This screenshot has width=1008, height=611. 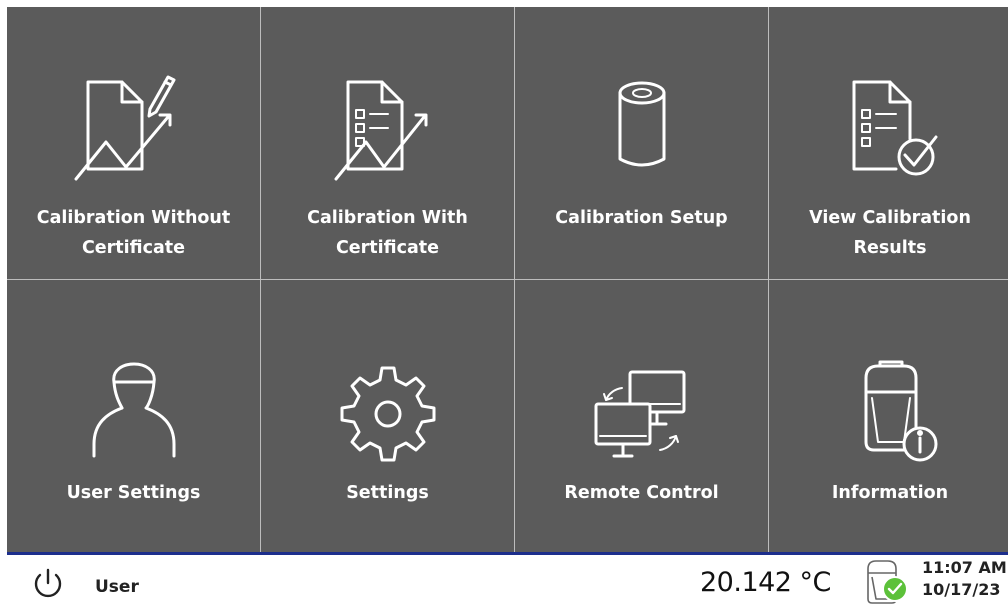 I want to click on tile-label: View Calibration Results, so click(x=890, y=233).